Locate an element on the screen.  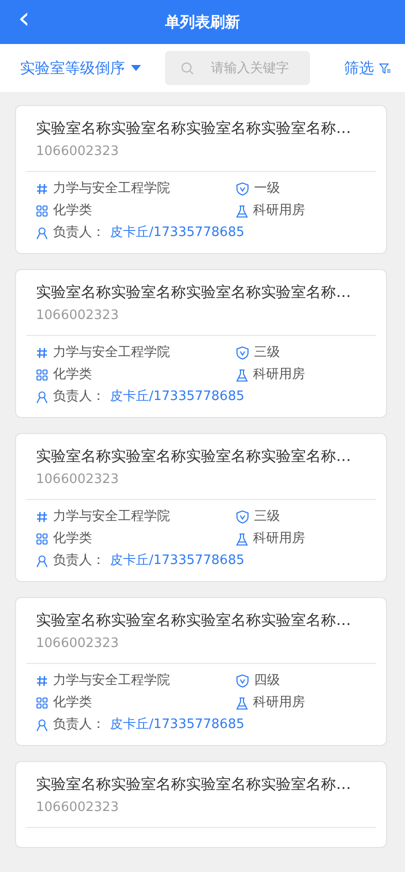
search-icon is located at coordinates (187, 68).